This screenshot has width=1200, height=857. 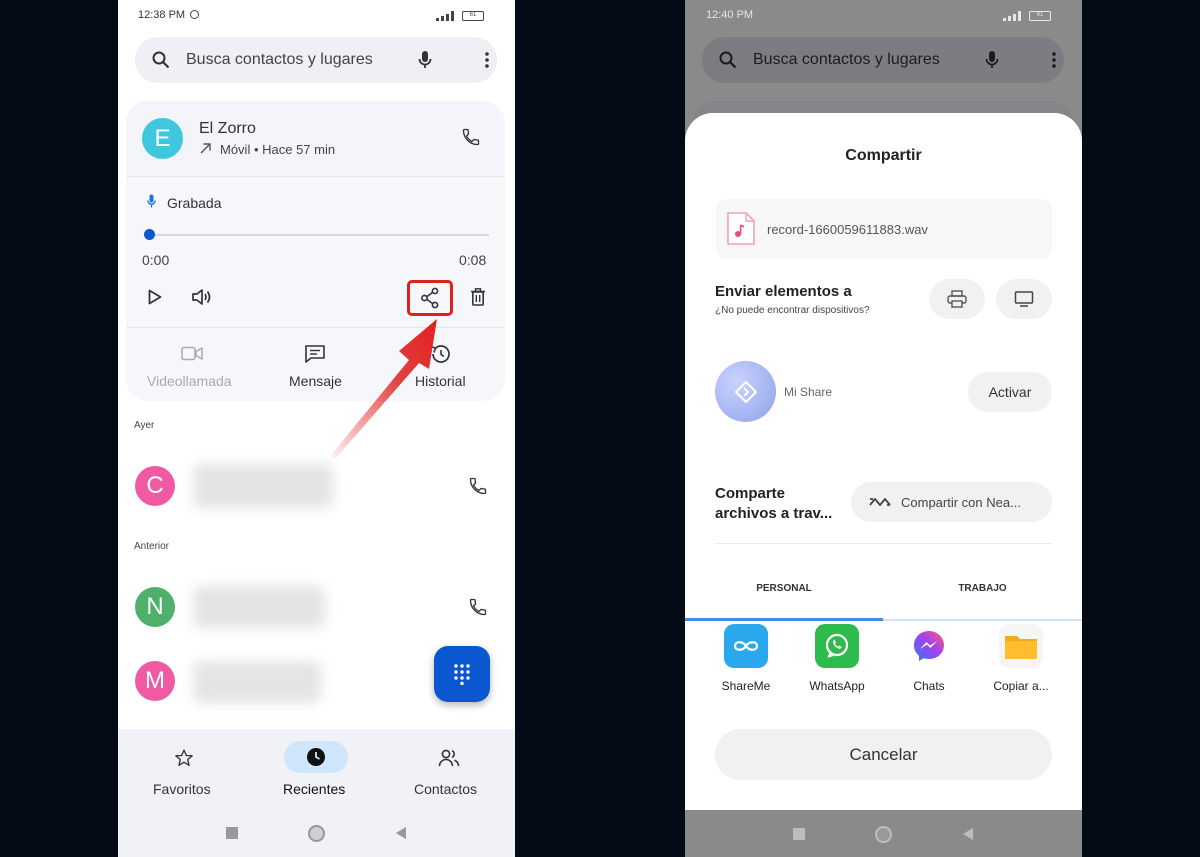 What do you see at coordinates (314, 789) in the screenshot?
I see `tab-recents-label: Recientes` at bounding box center [314, 789].